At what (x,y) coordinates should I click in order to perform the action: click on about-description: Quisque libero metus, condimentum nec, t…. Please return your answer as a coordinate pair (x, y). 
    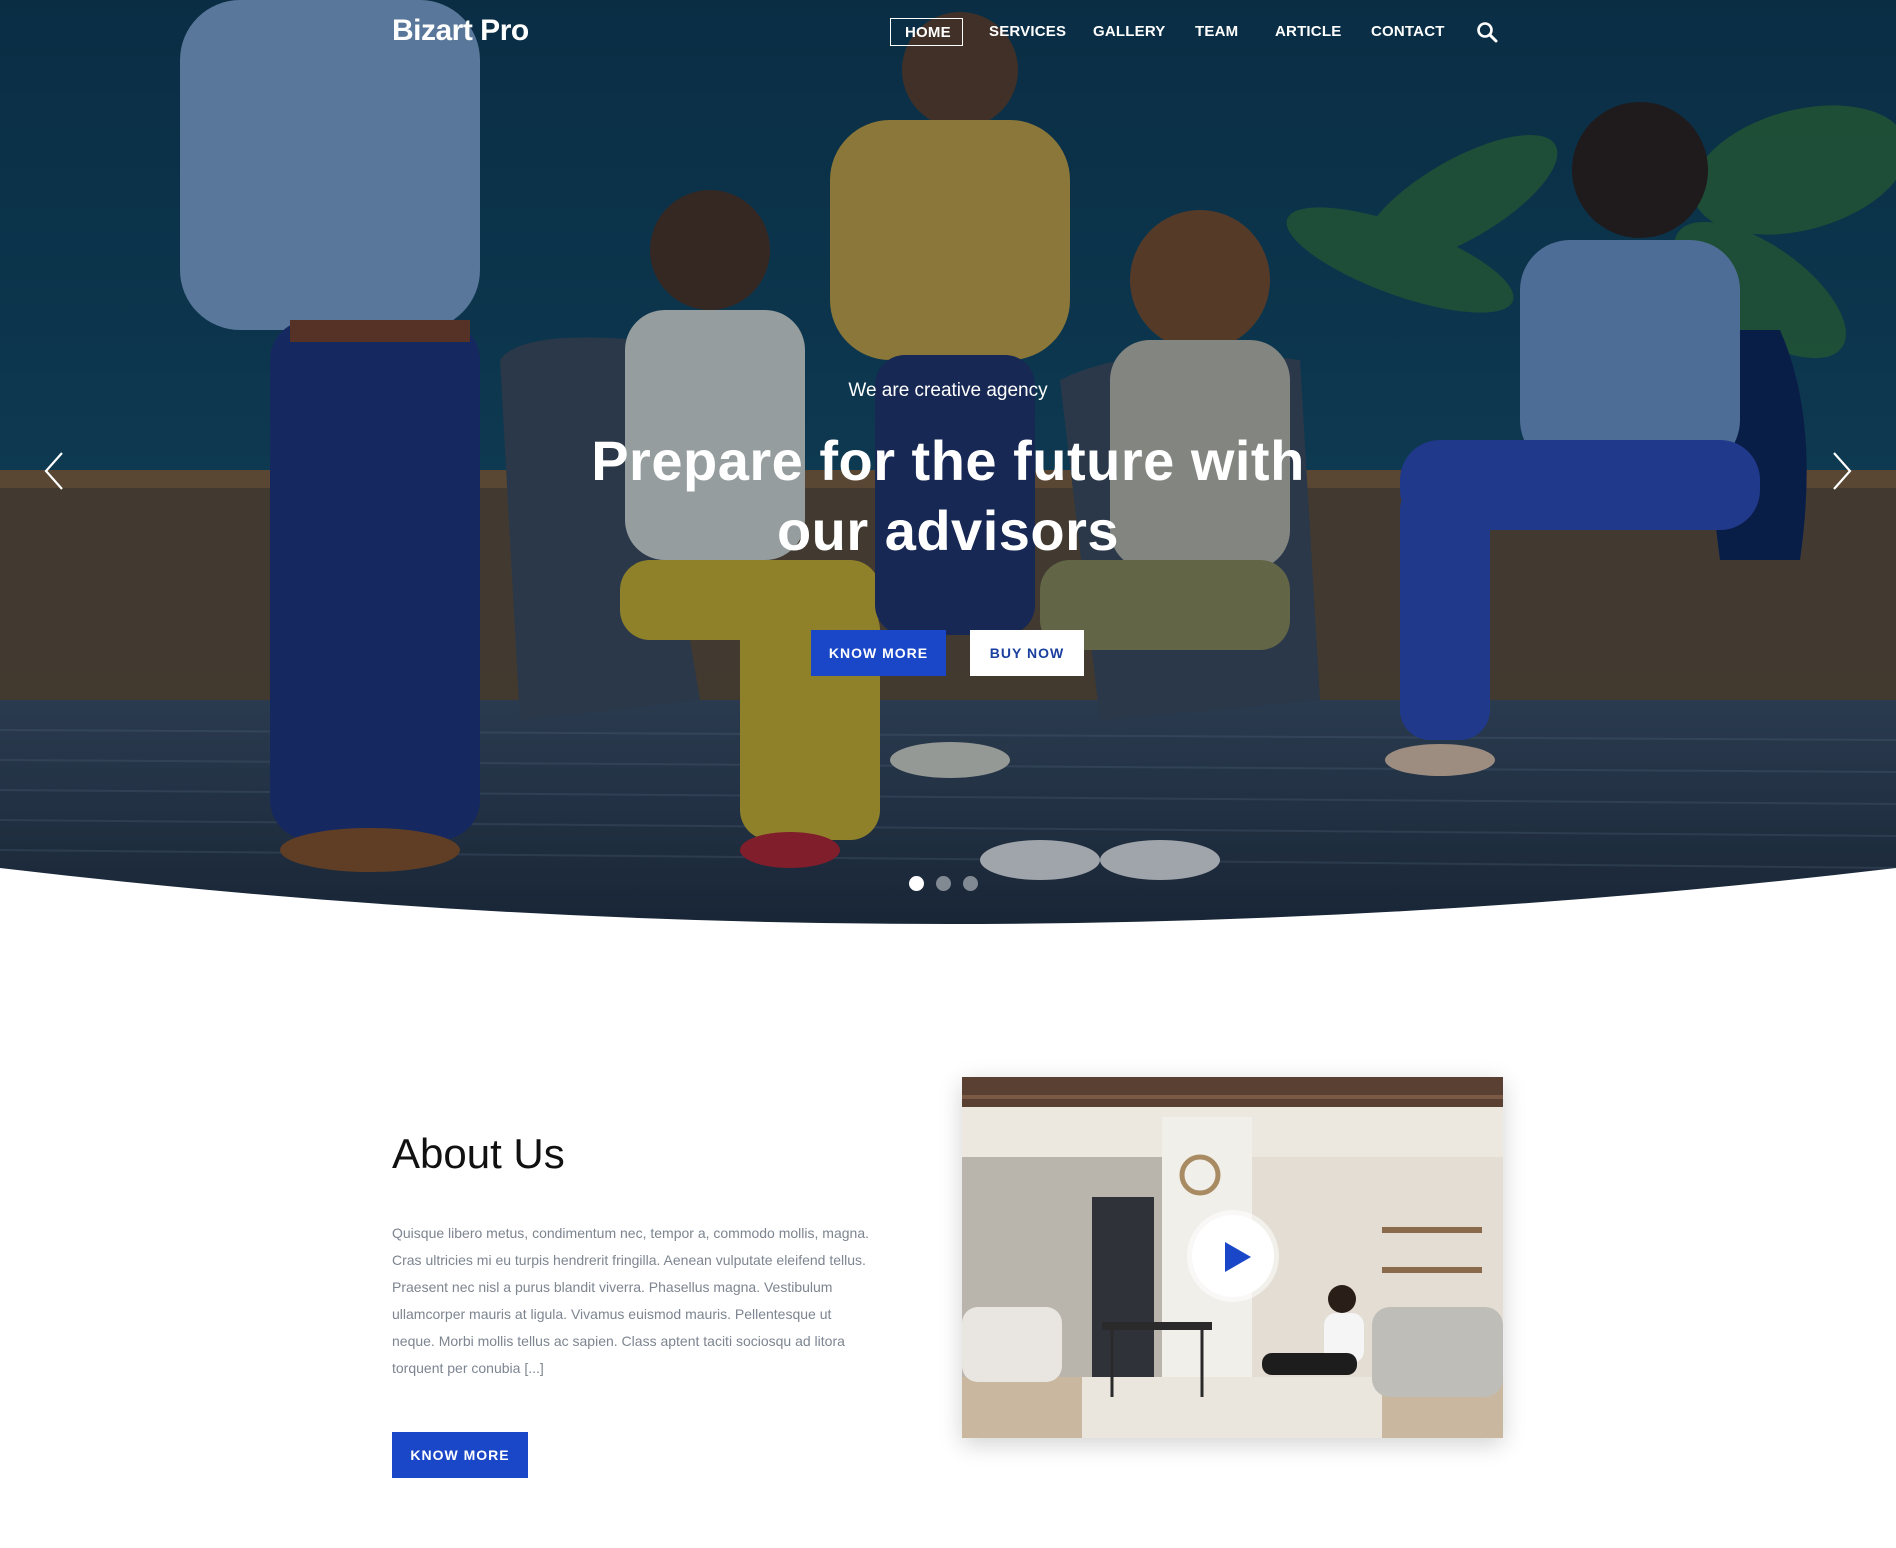
    Looking at the image, I should click on (630, 1300).